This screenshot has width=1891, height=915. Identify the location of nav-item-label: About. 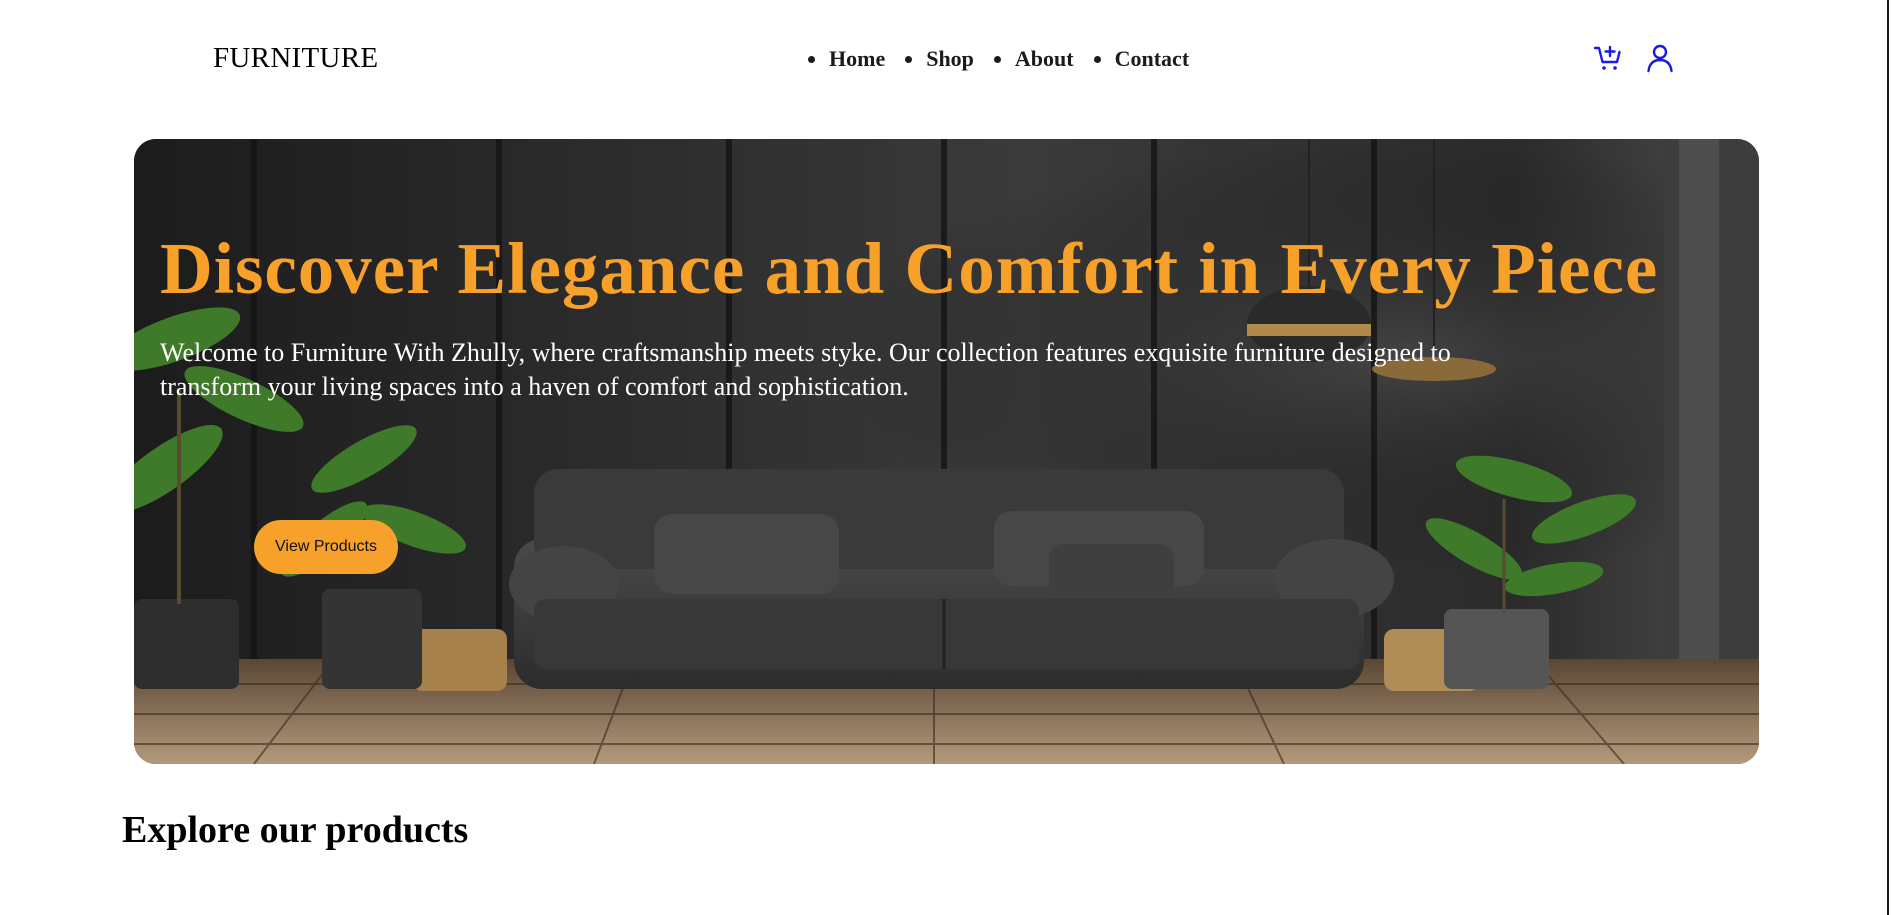
(1044, 58).